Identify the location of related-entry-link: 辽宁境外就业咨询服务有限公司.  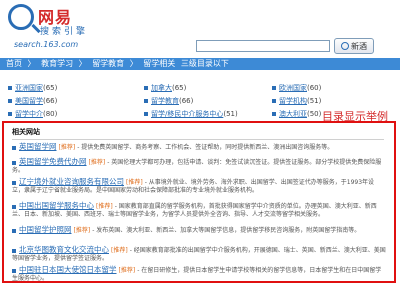
(71, 181).